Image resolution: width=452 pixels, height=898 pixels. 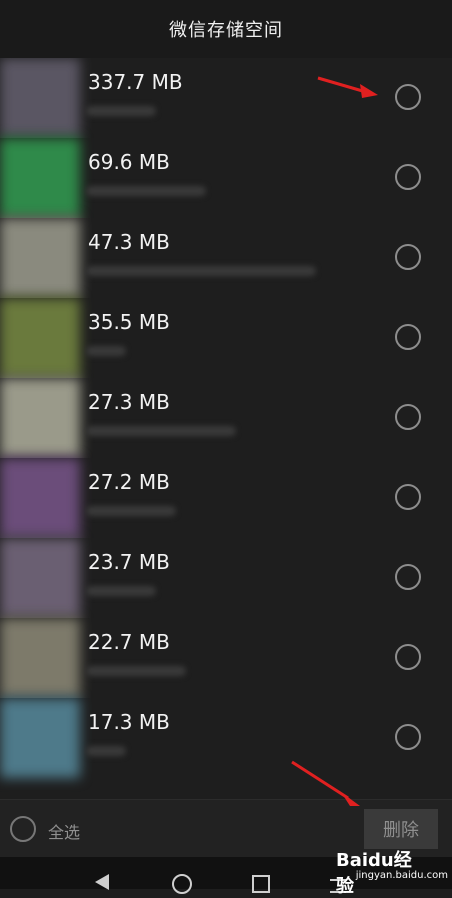 What do you see at coordinates (129, 322) in the screenshot?
I see `item-size: 35.5 MB` at bounding box center [129, 322].